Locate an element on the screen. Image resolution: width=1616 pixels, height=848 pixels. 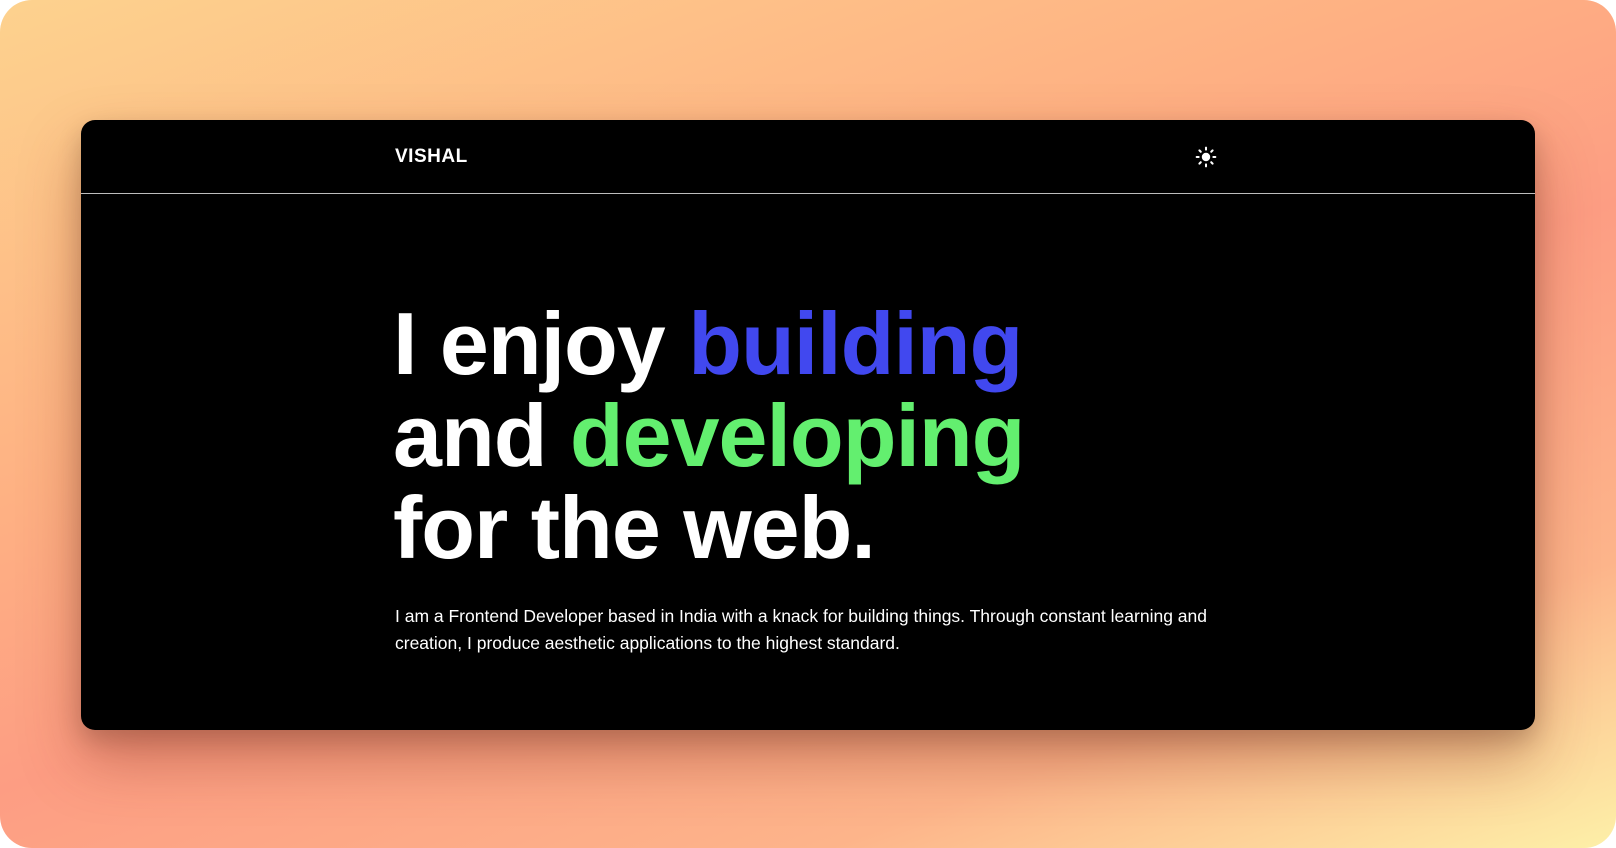
sun-icon is located at coordinates (1206, 157).